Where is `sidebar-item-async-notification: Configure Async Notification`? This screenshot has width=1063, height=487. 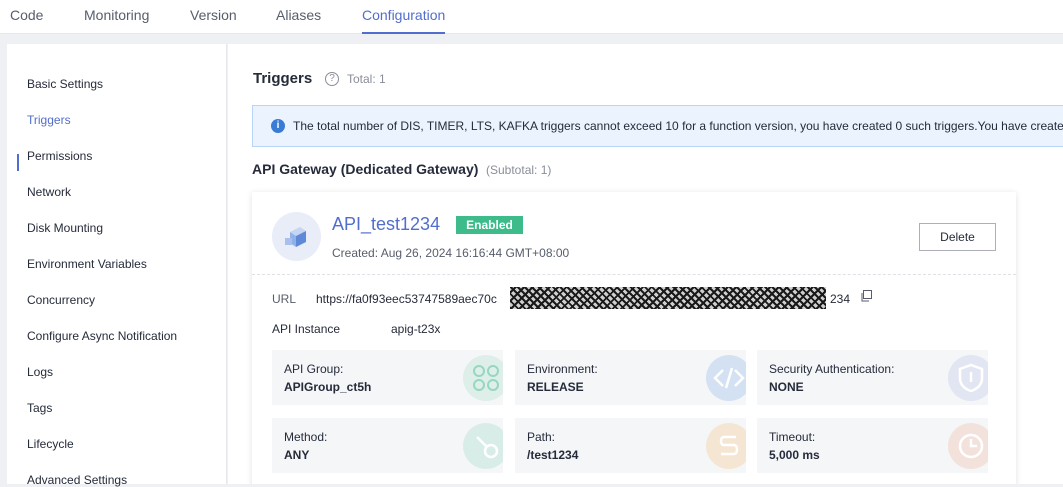
sidebar-item-async-notification: Configure Async Notification is located at coordinates (102, 336).